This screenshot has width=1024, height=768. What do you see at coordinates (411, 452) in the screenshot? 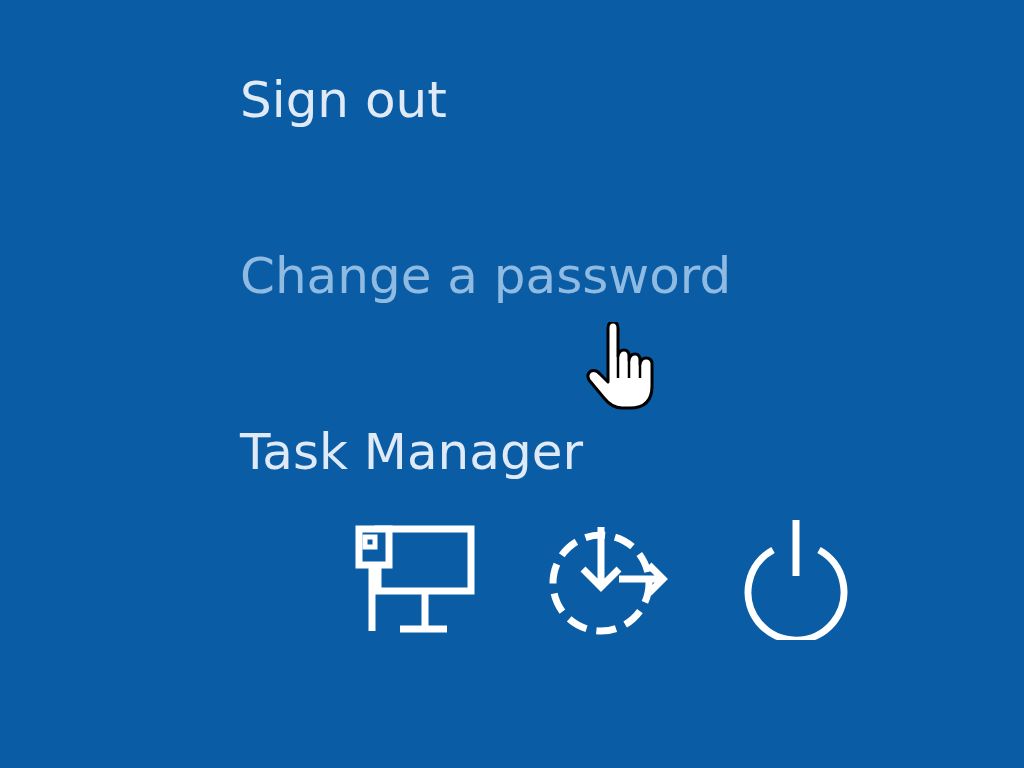
I see `menu-link: Task Manager` at bounding box center [411, 452].